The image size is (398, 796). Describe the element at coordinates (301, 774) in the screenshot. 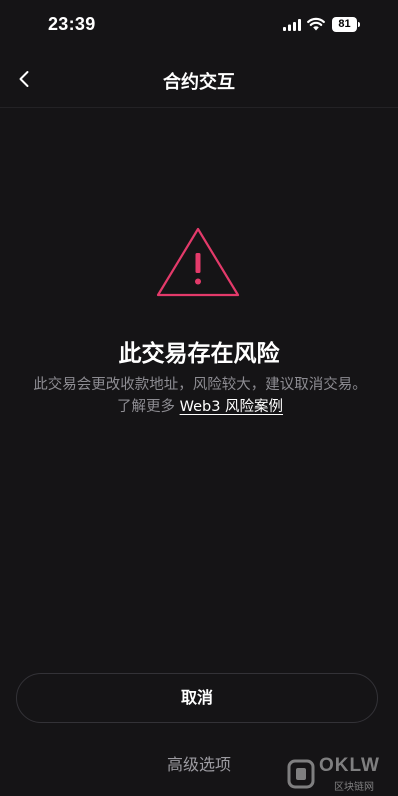

I see `watermark-logo-icon` at that location.